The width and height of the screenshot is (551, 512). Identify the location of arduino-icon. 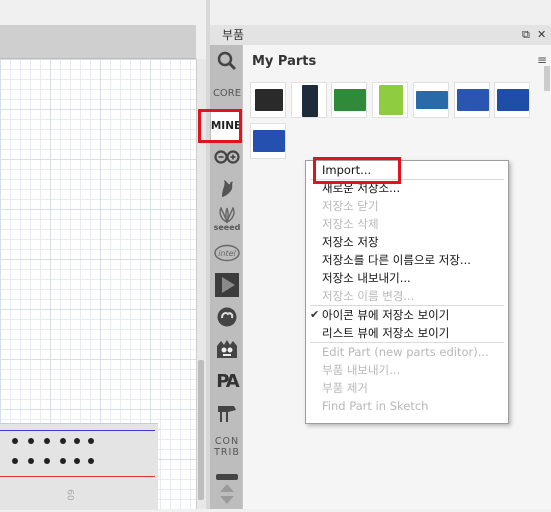
(227, 157).